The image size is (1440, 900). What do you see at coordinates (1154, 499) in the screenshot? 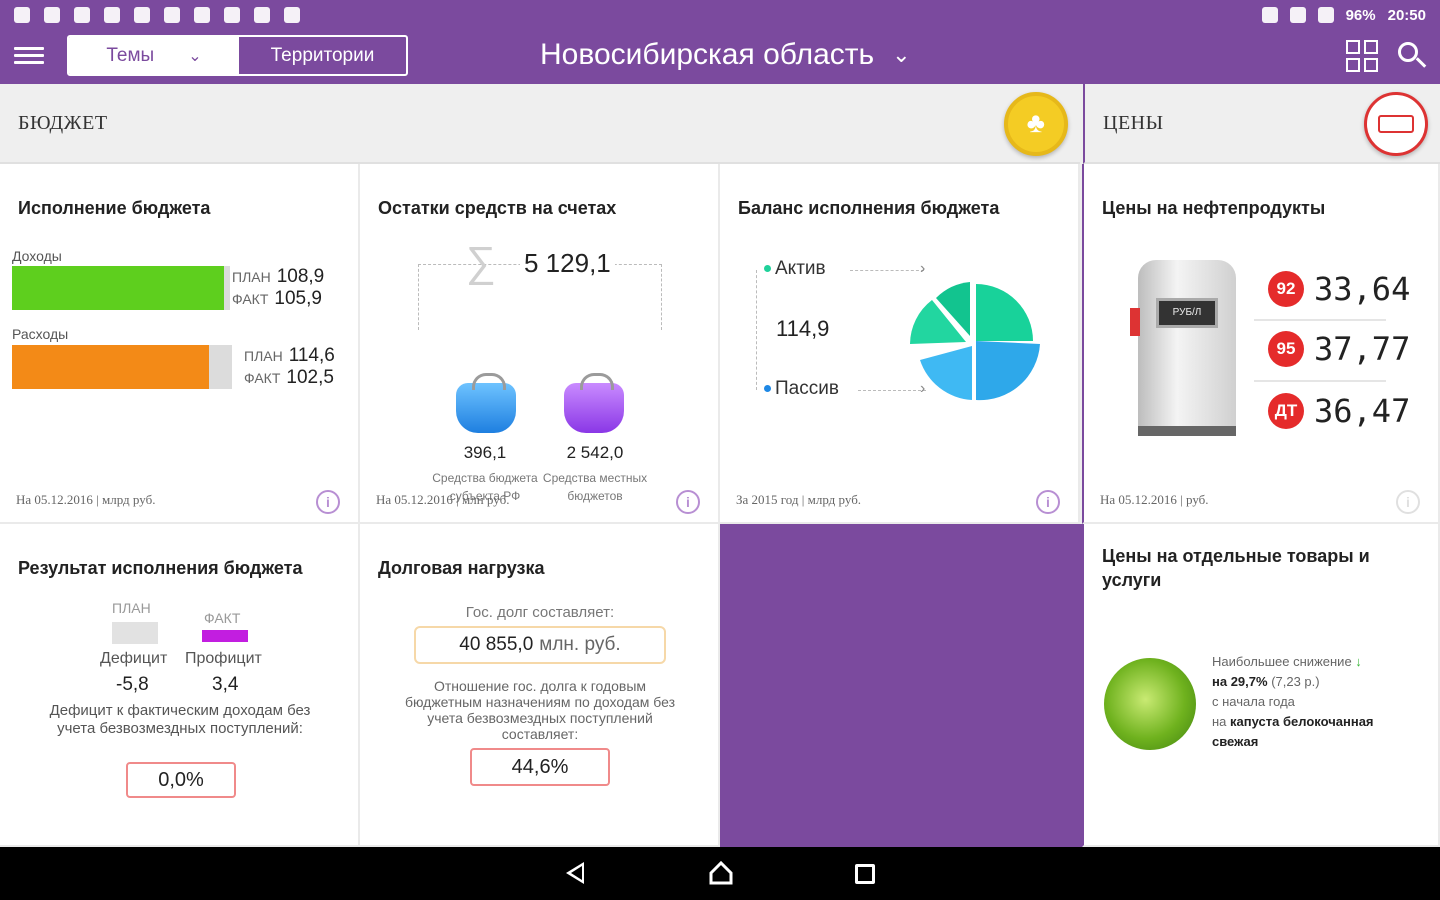
I see `card-footer: На 05.12.2016 | руб.` at bounding box center [1154, 499].